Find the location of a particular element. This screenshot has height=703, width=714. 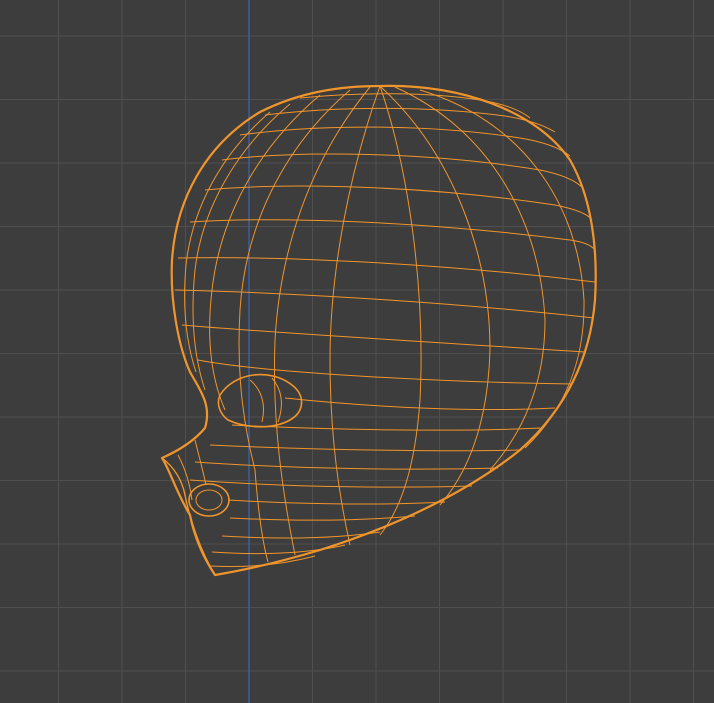

ear-bulge is located at coordinates (260, 400).